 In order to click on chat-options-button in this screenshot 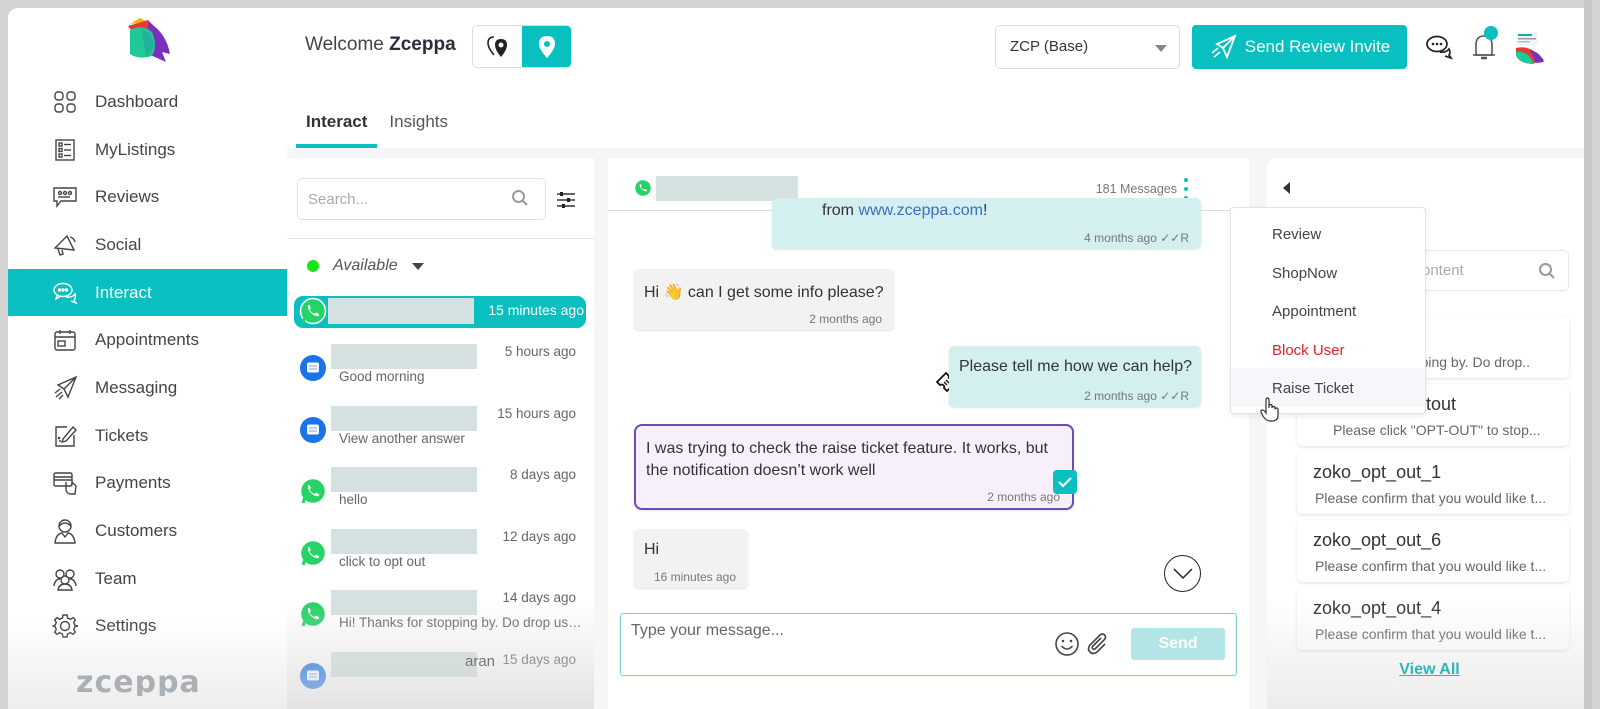, I will do `click(1186, 189)`.